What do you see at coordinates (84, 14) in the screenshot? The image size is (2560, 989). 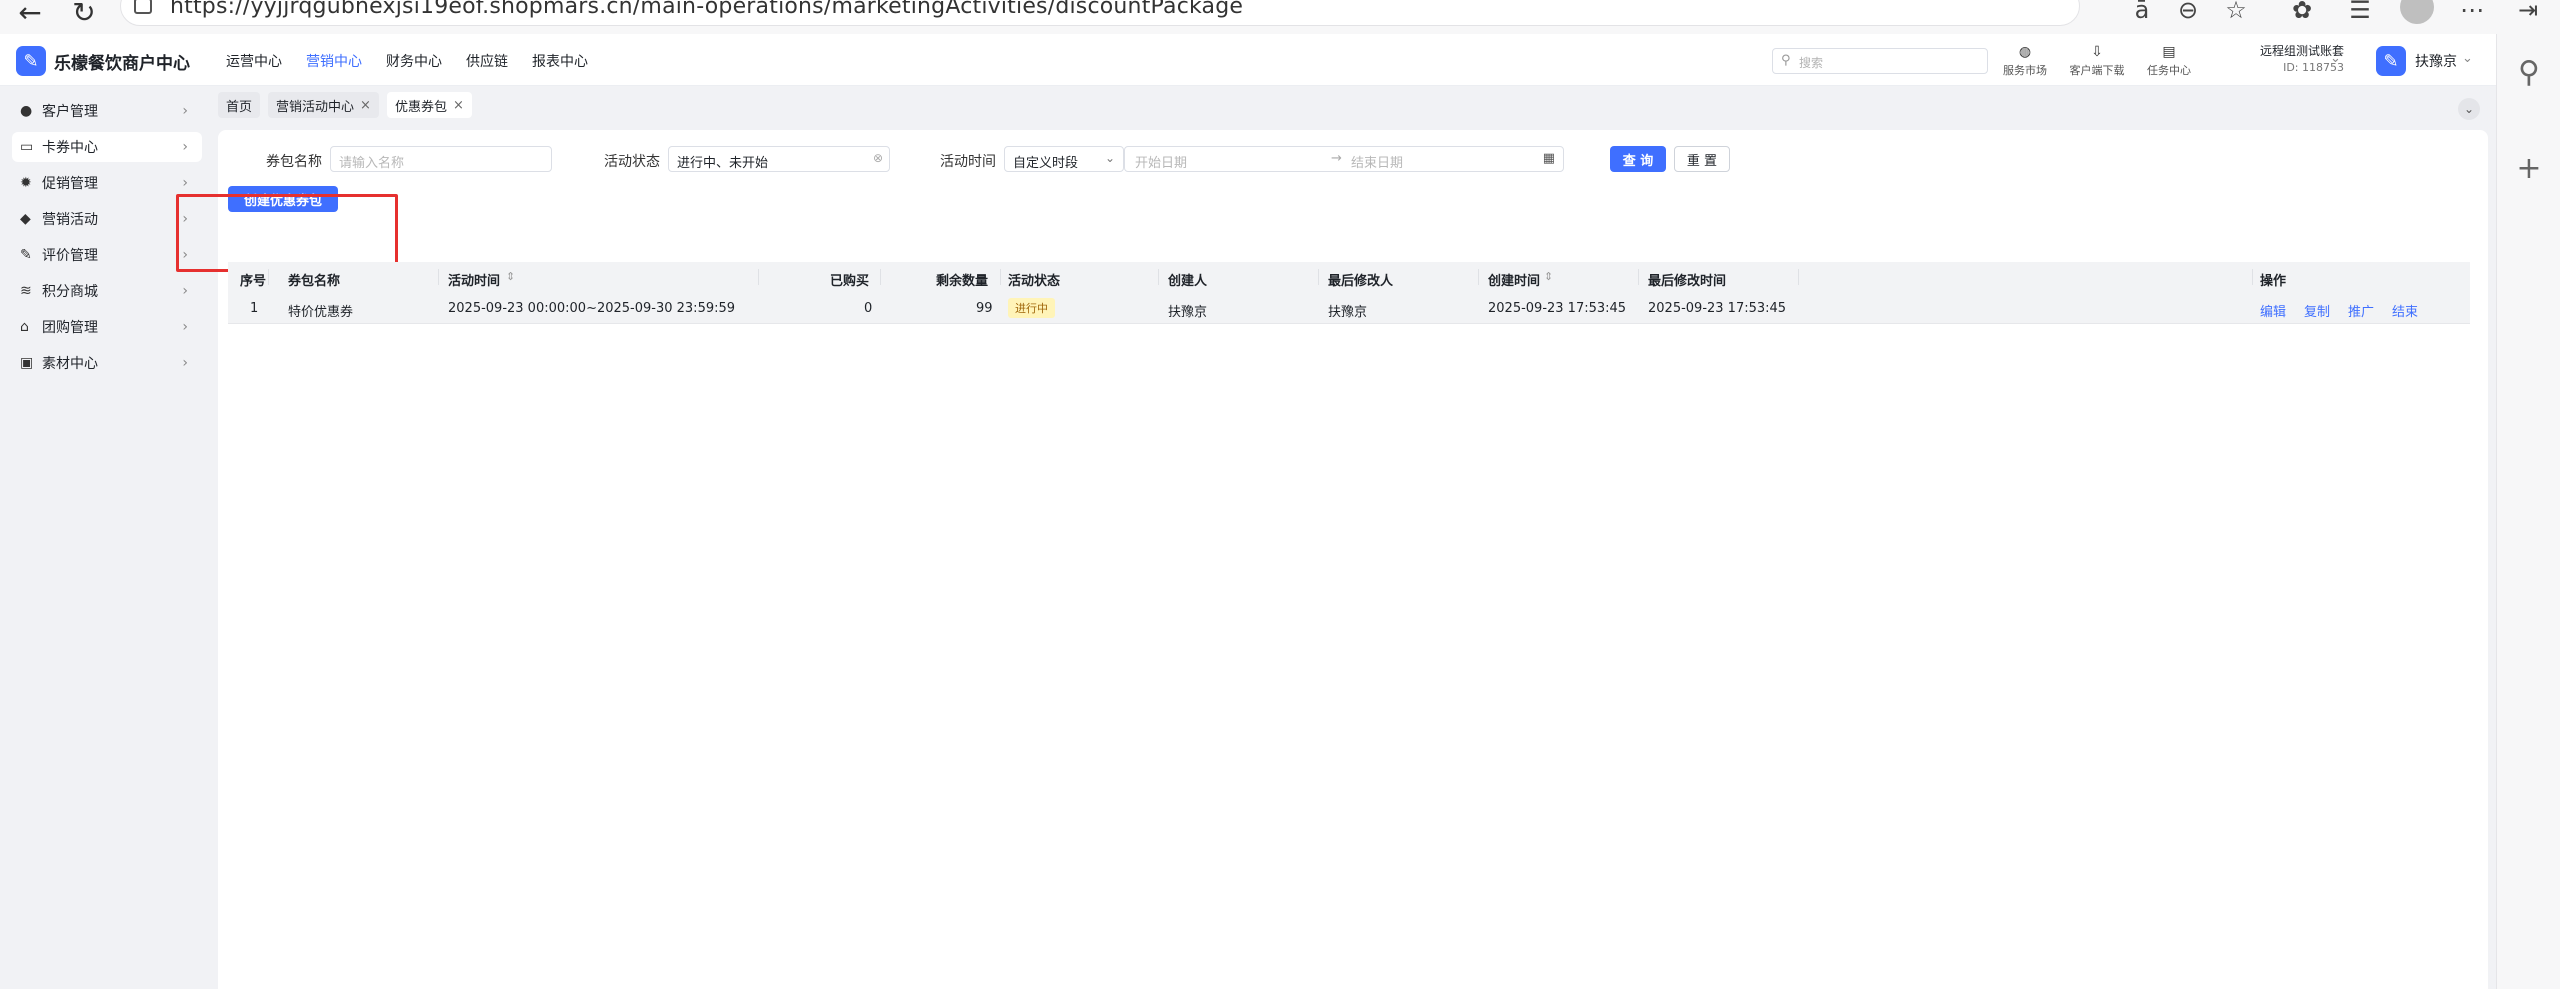 I see `reload-icon: ↻` at bounding box center [84, 14].